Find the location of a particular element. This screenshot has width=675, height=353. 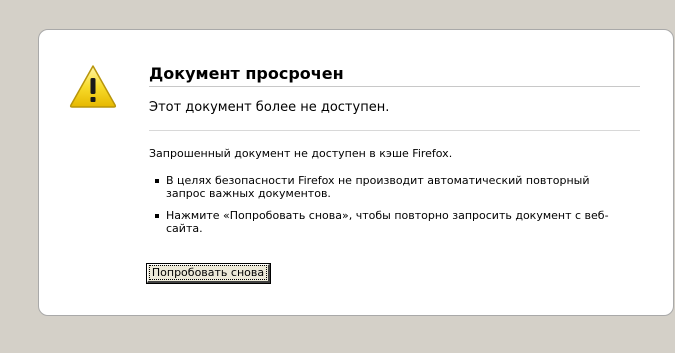

error-title: Документ просрочен is located at coordinates (394, 75).